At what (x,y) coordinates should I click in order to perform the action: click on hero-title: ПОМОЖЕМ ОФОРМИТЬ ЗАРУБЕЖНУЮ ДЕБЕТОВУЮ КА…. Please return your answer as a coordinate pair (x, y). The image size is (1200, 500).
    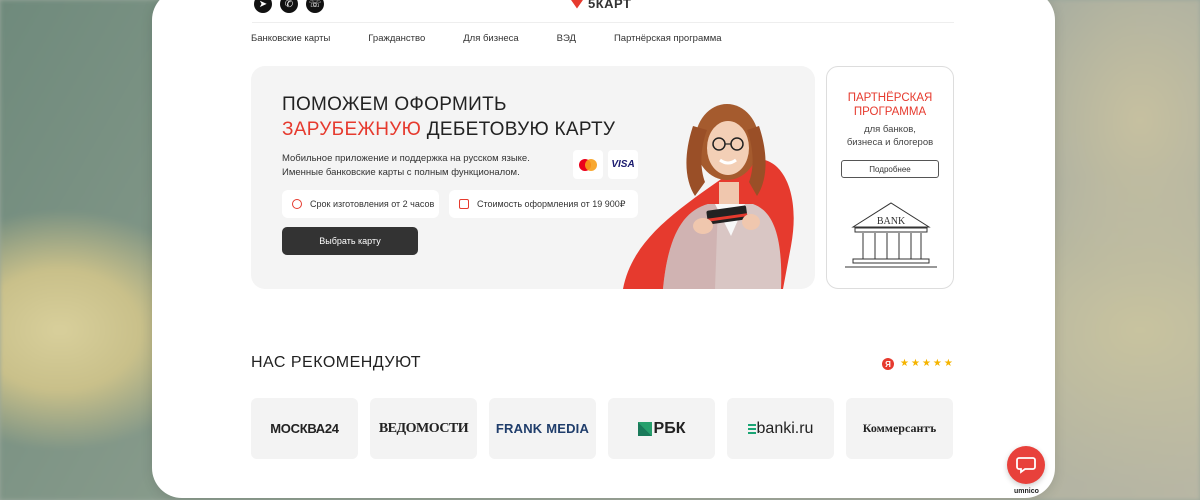
    Looking at the image, I should click on (448, 117).